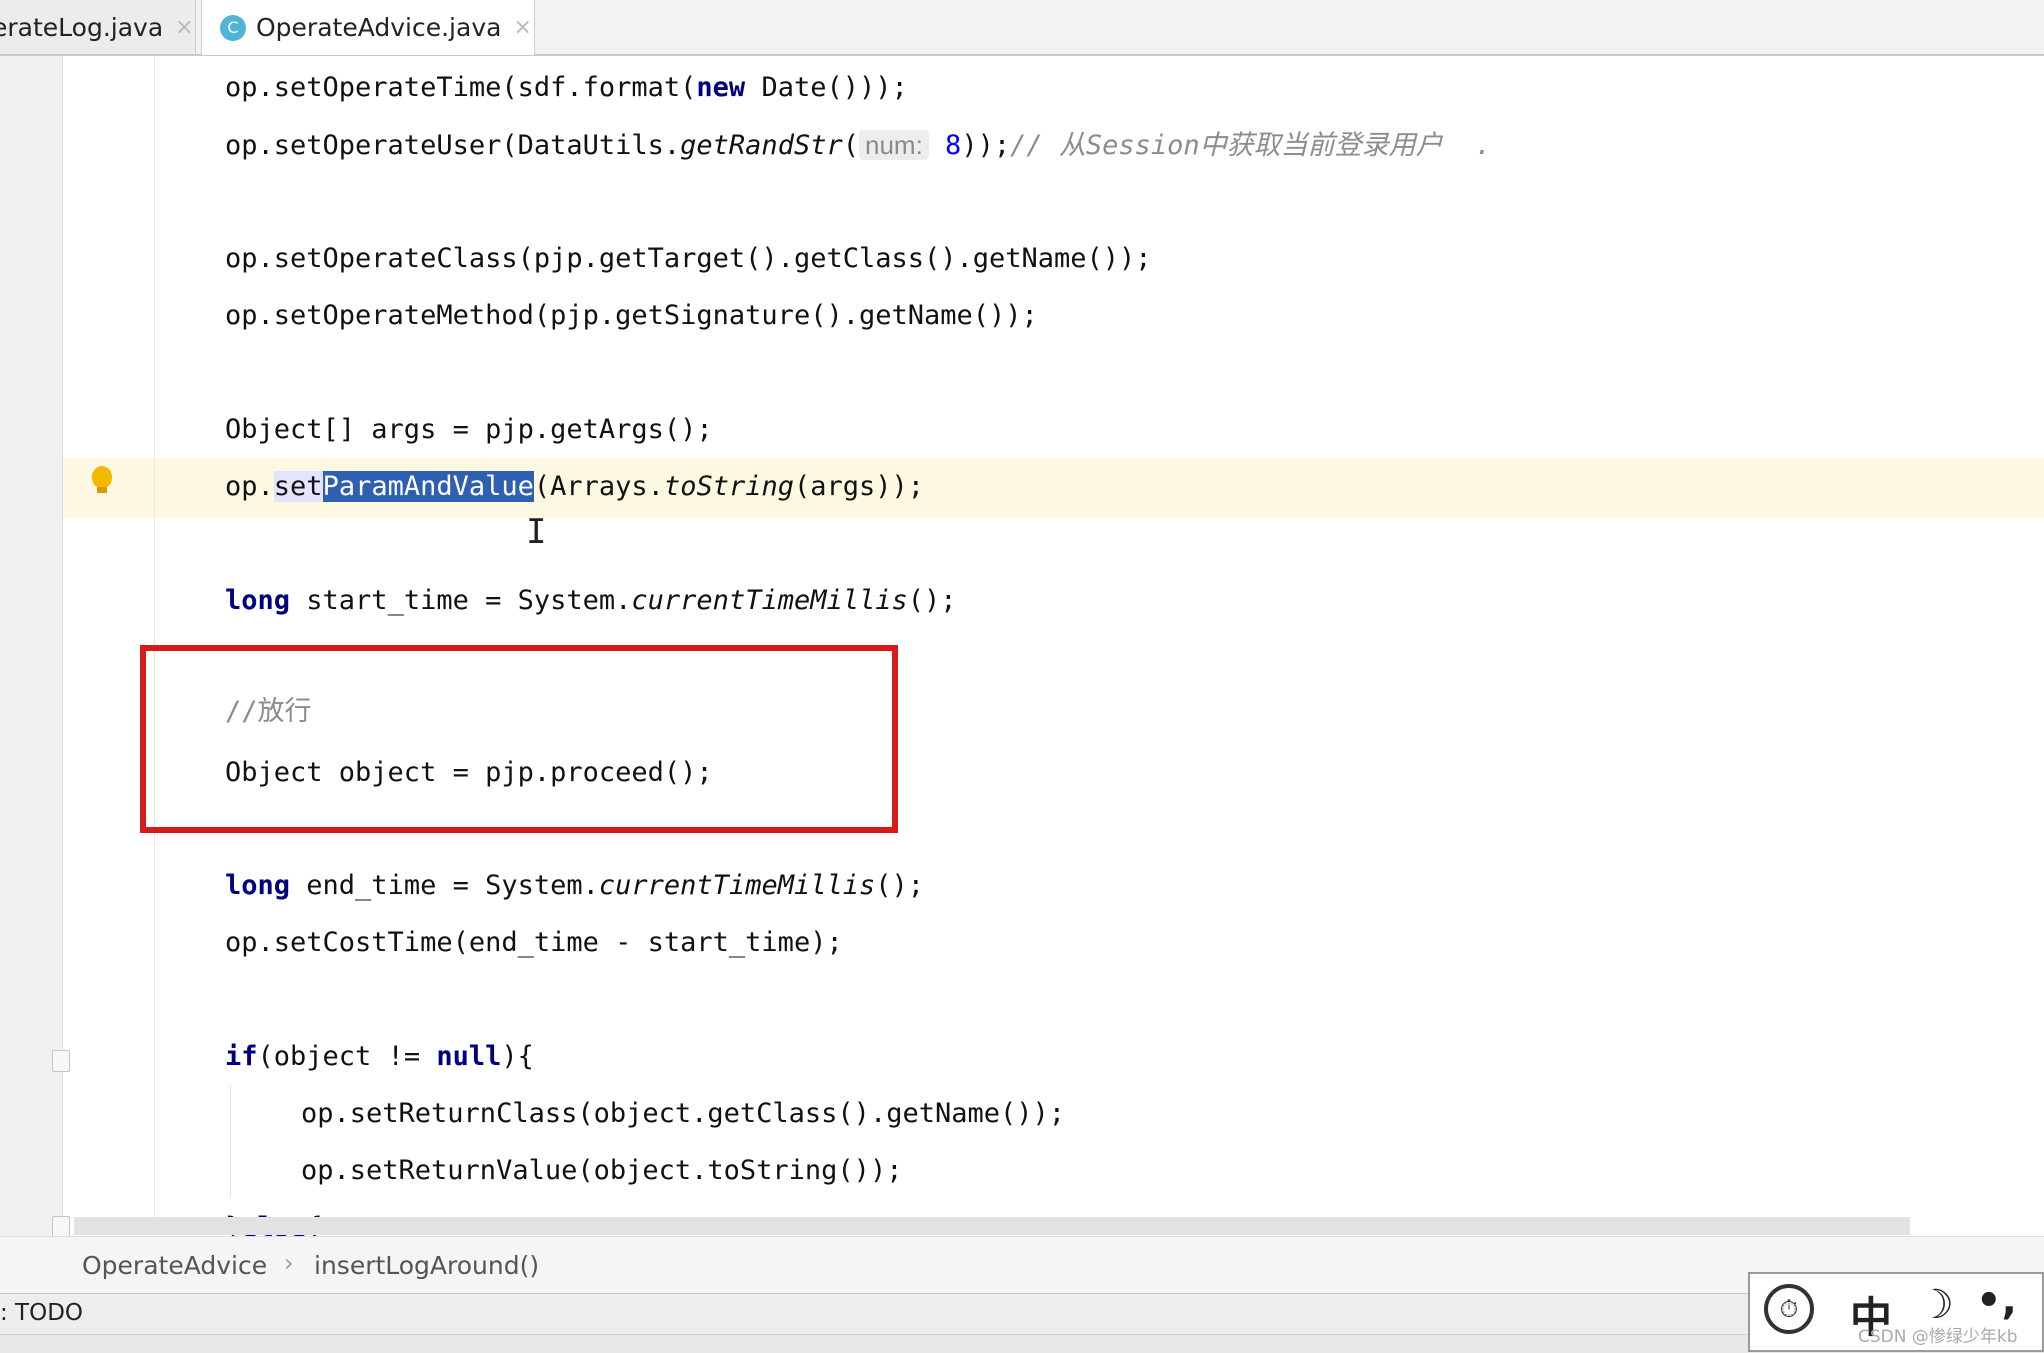 This screenshot has width=2044, height=1353. I want to click on breadcrumb-class: OperateAdvice, so click(174, 1265).